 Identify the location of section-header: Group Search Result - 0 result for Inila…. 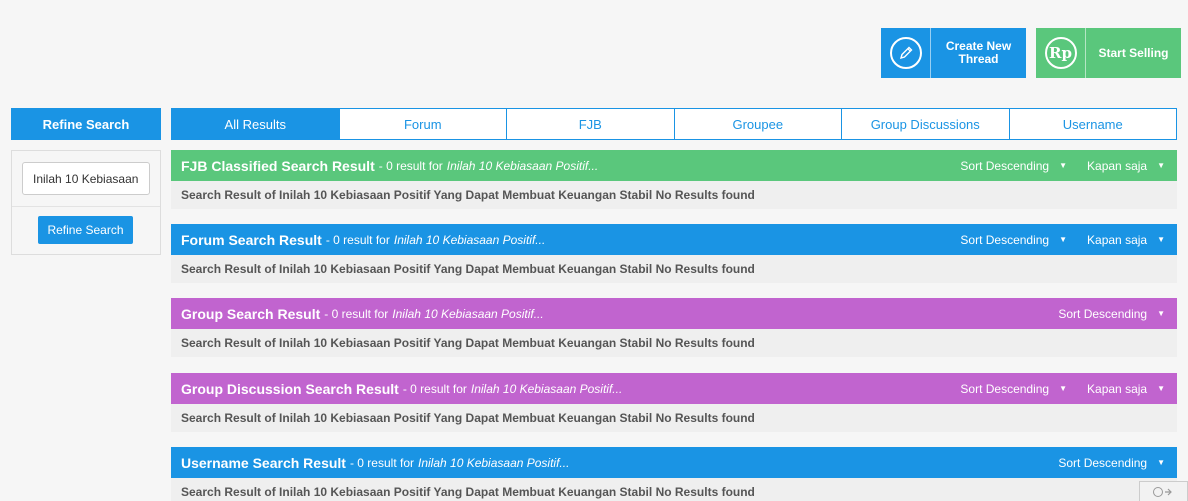
(674, 313).